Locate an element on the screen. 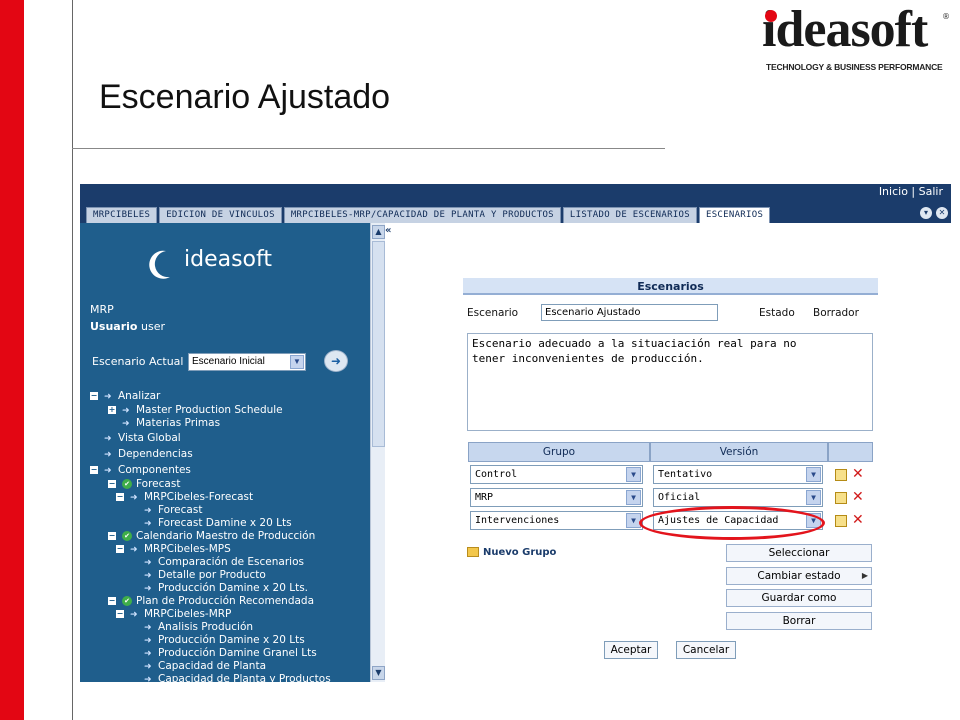 Image resolution: width=960 pixels, height=720 pixels. tree-item-label: Capacidad de Planta y Productos is located at coordinates (244, 677).